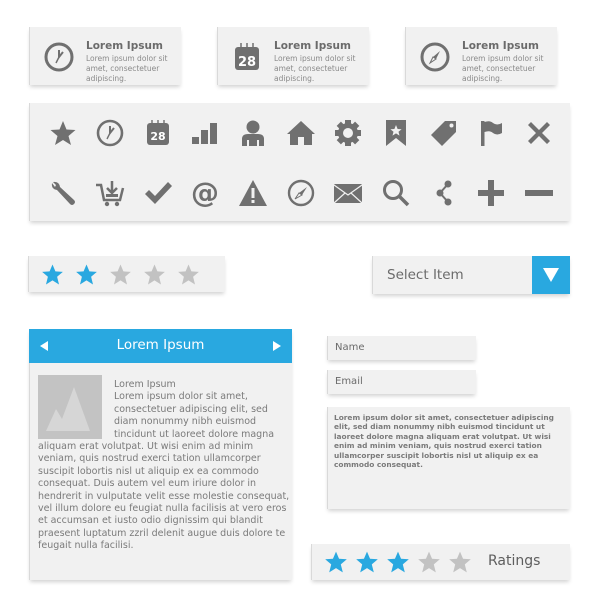 The height and width of the screenshot is (600, 600). What do you see at coordinates (277, 346) in the screenshot?
I see `arrow-right-icon` at bounding box center [277, 346].